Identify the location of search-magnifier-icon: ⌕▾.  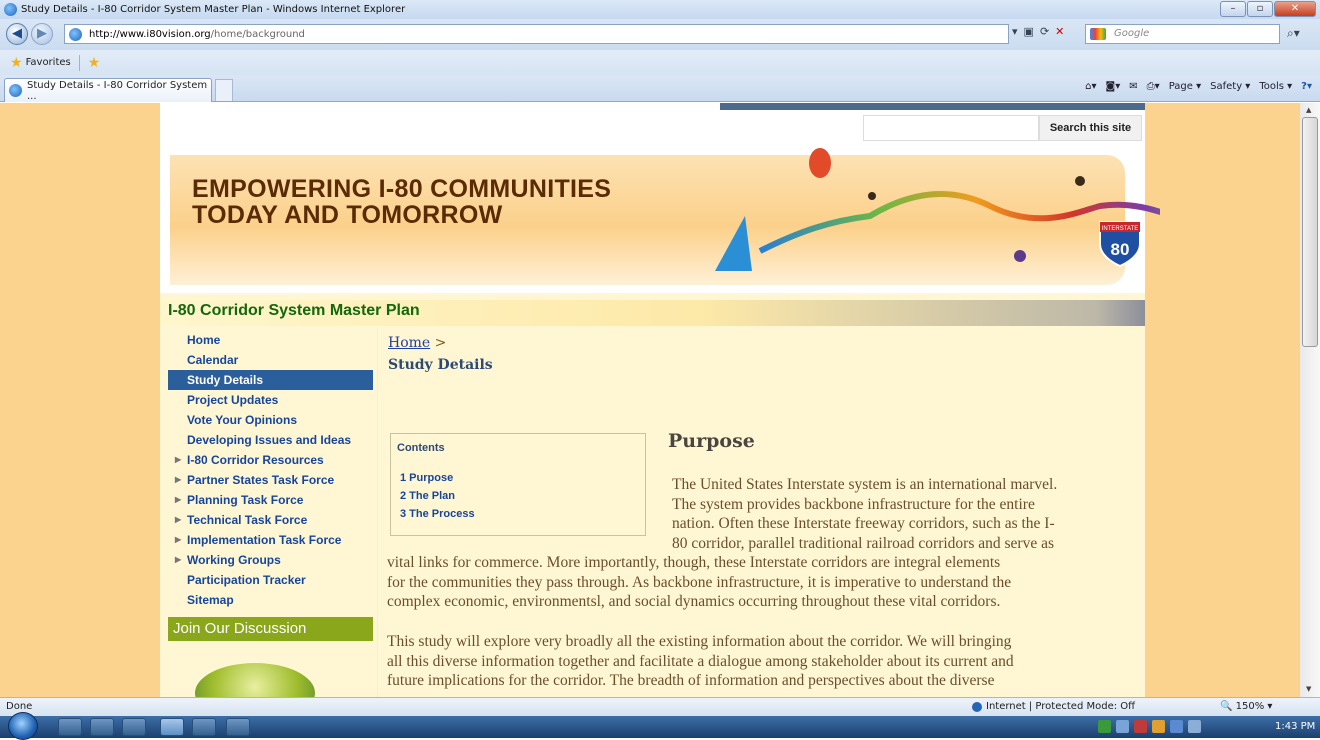
(1293, 33).